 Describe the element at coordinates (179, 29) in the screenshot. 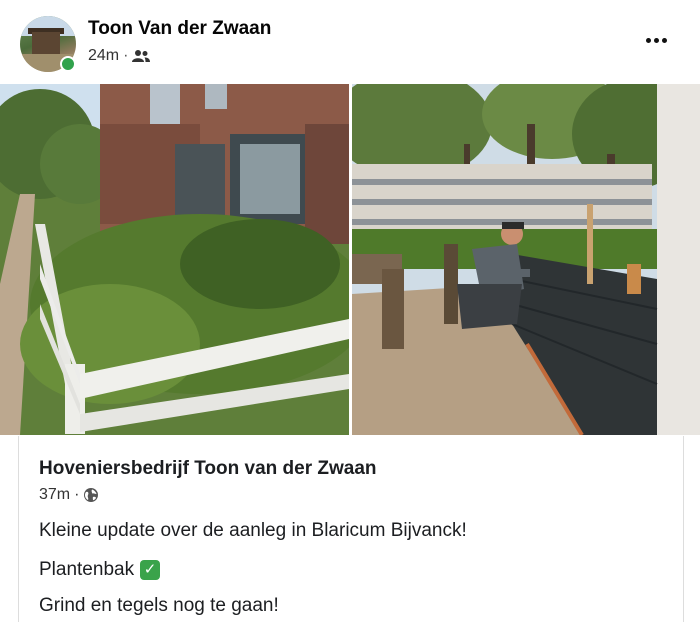

I see `author-name: Toon Van der Zwaan` at that location.